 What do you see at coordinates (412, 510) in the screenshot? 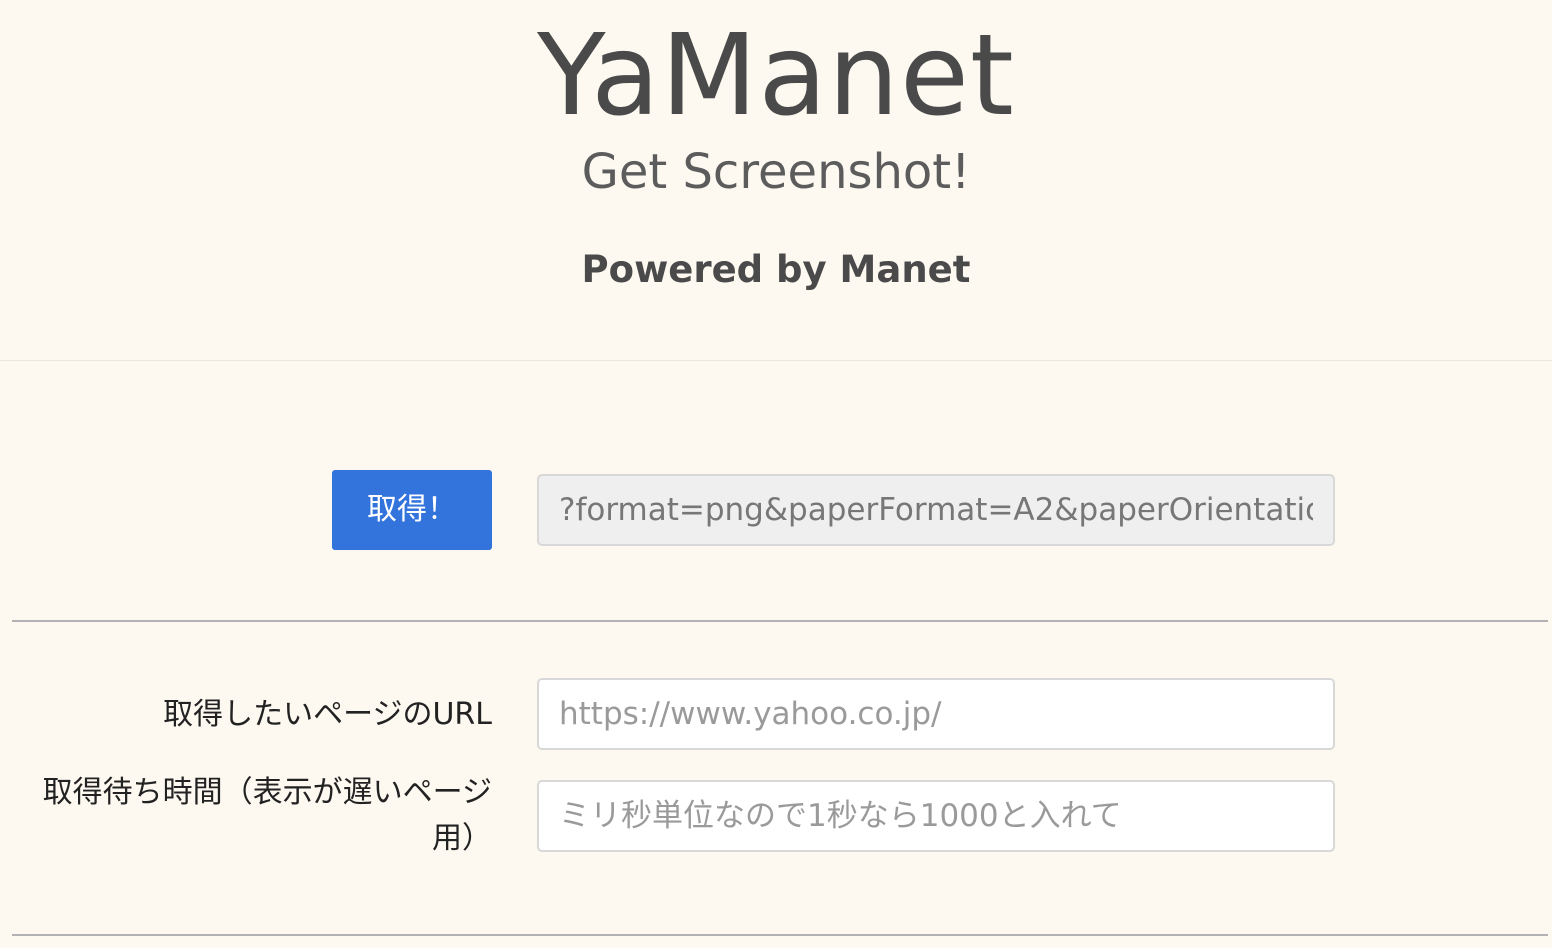
I see `get-screenshot-button: 取得！` at bounding box center [412, 510].